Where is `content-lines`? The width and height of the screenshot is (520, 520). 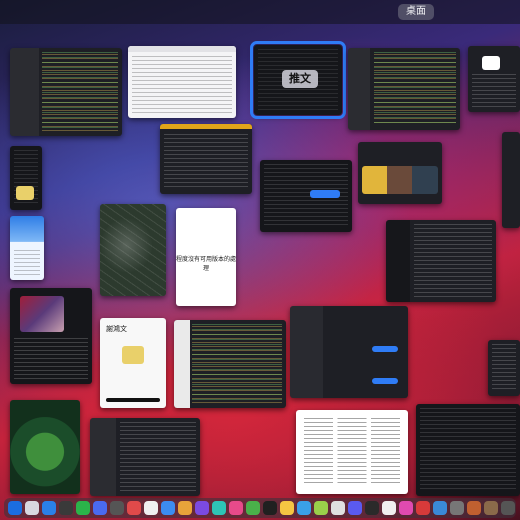 content-lines is located at coordinates (504, 368).